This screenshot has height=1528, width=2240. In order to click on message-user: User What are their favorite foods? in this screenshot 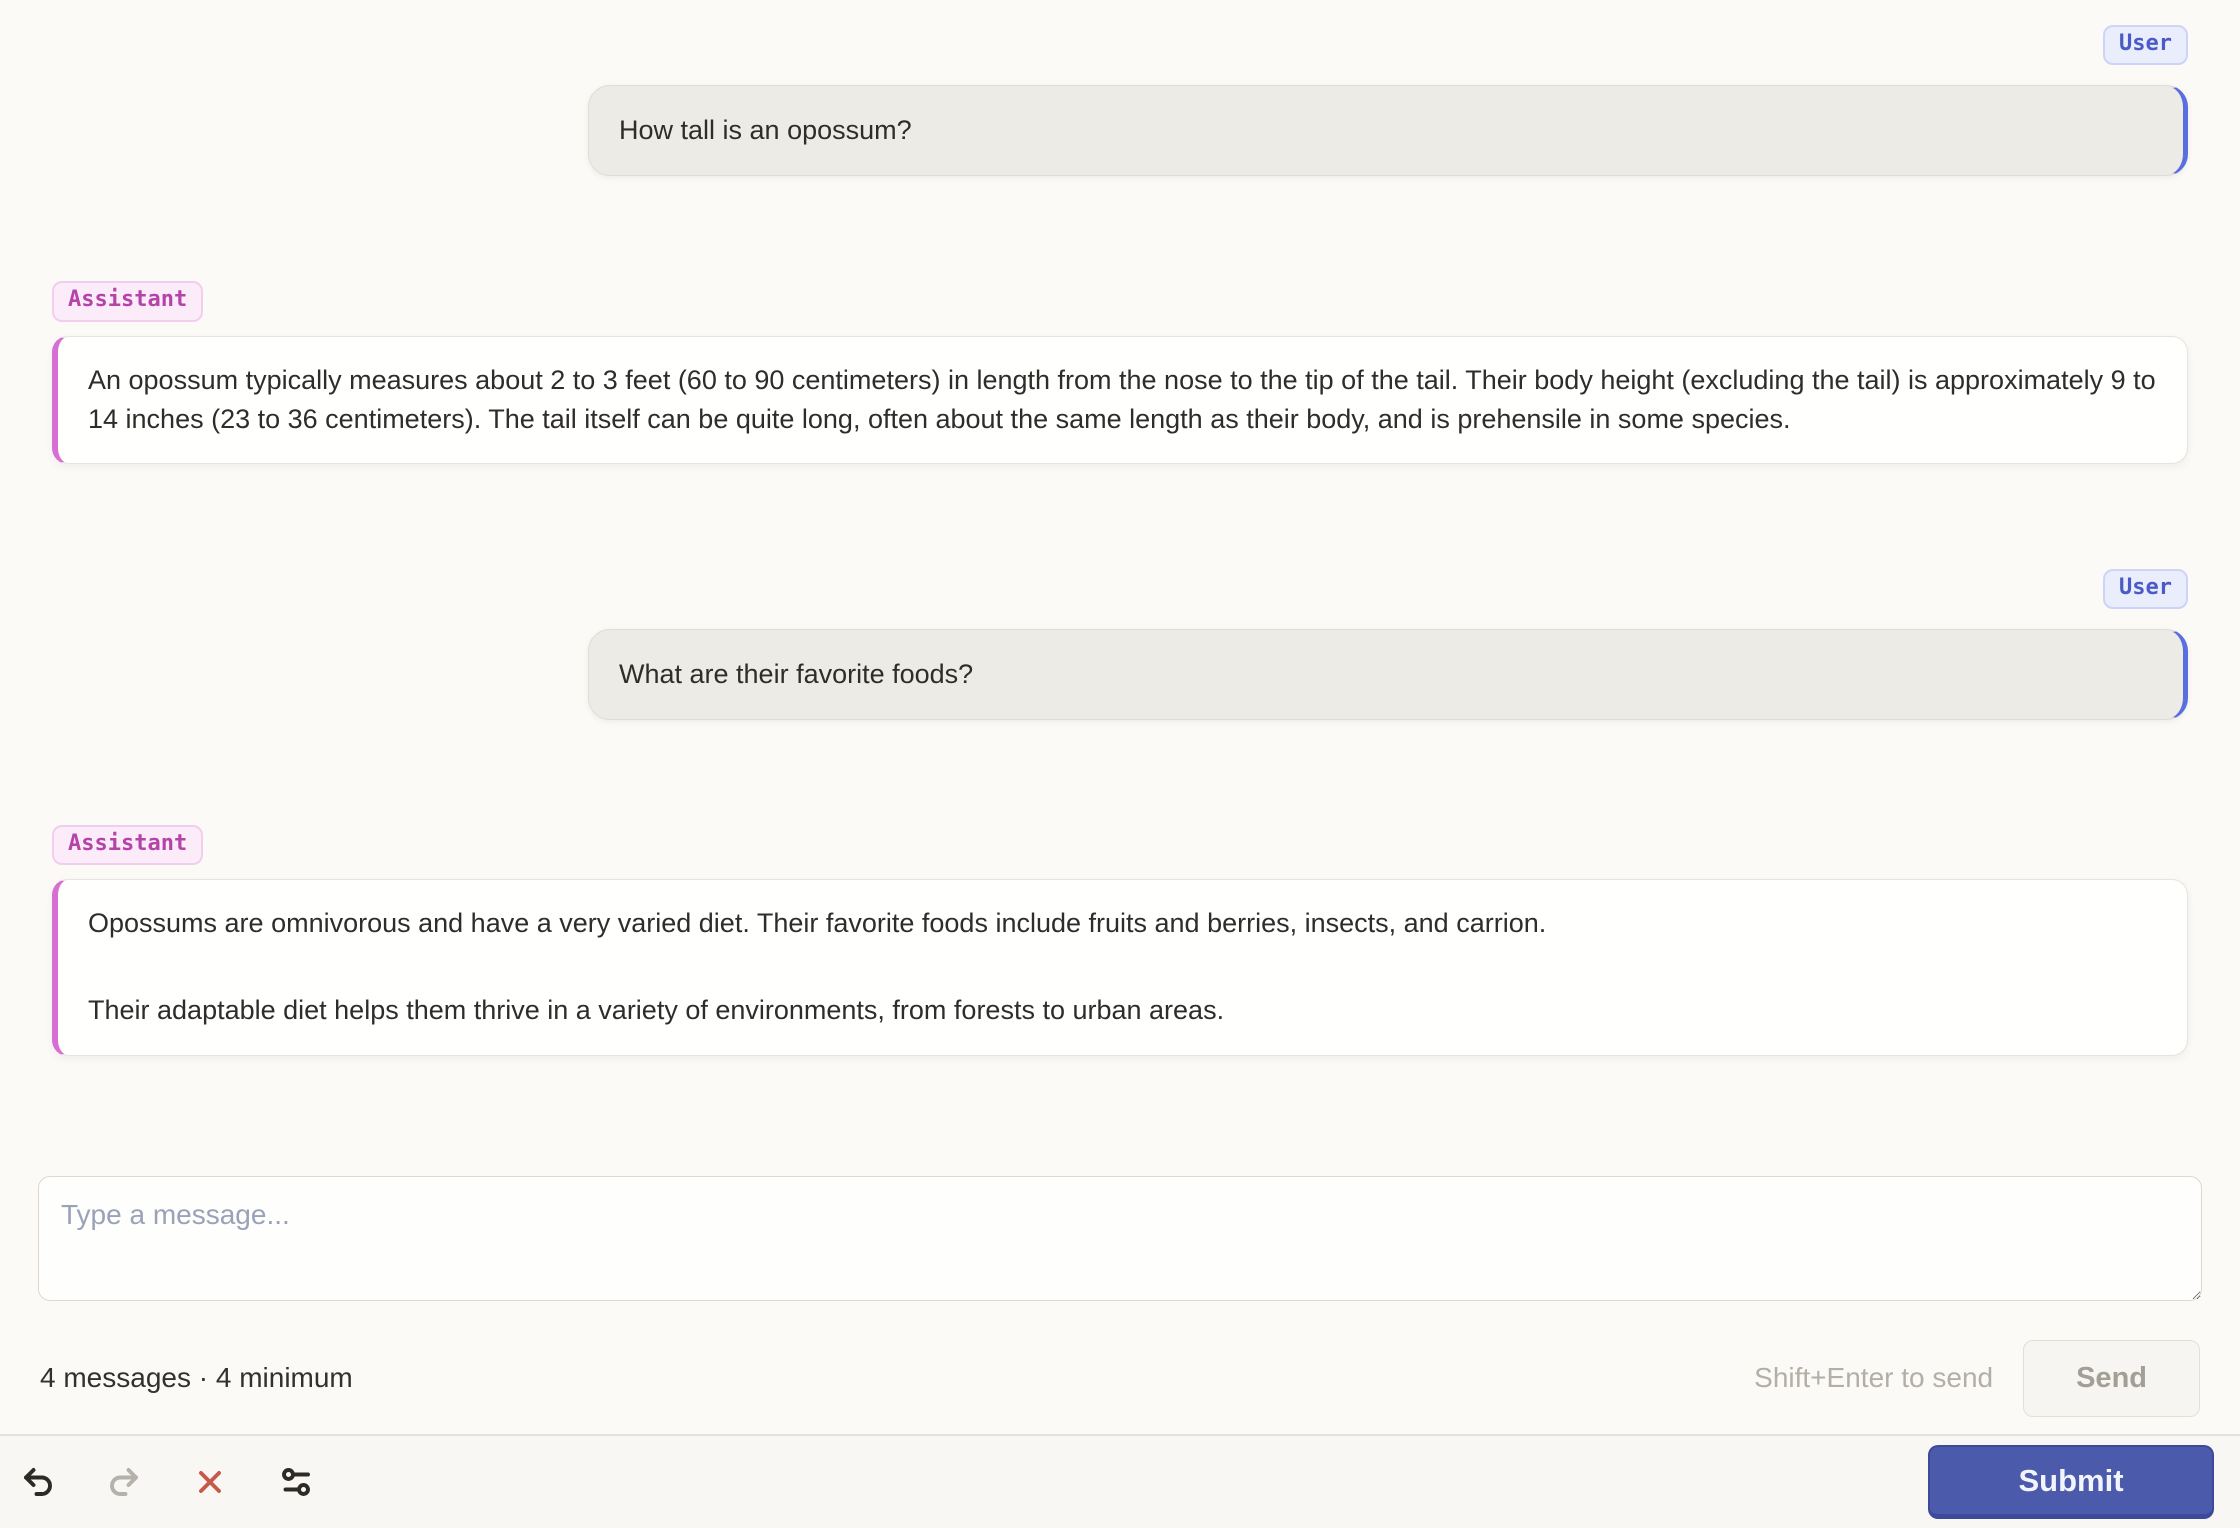, I will do `click(1120, 644)`.